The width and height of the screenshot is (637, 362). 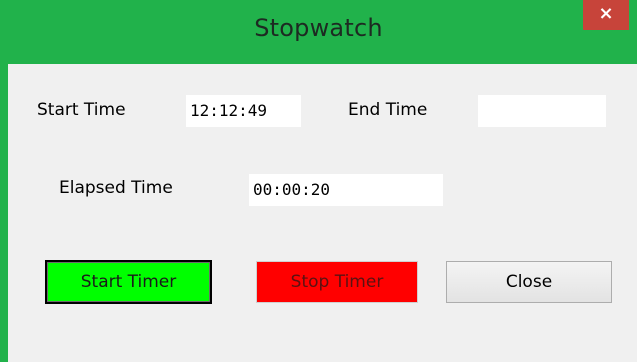 I want to click on start-time-field: 12:12:49, so click(x=243, y=111).